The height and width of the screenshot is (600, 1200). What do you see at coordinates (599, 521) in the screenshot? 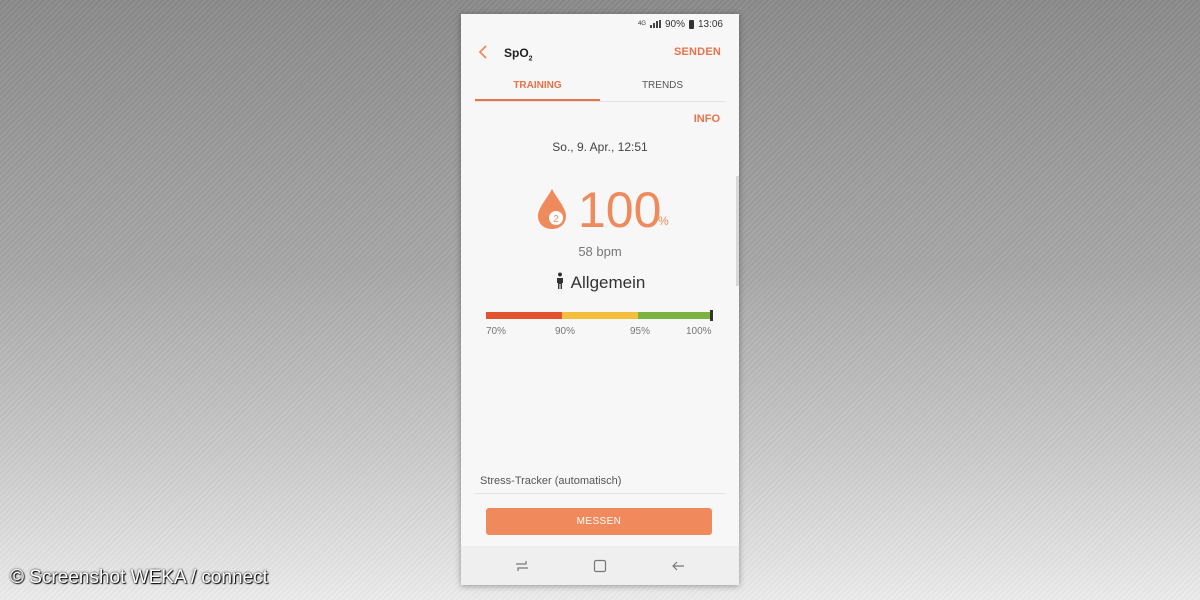
I see `measure-button: MESSEN` at bounding box center [599, 521].